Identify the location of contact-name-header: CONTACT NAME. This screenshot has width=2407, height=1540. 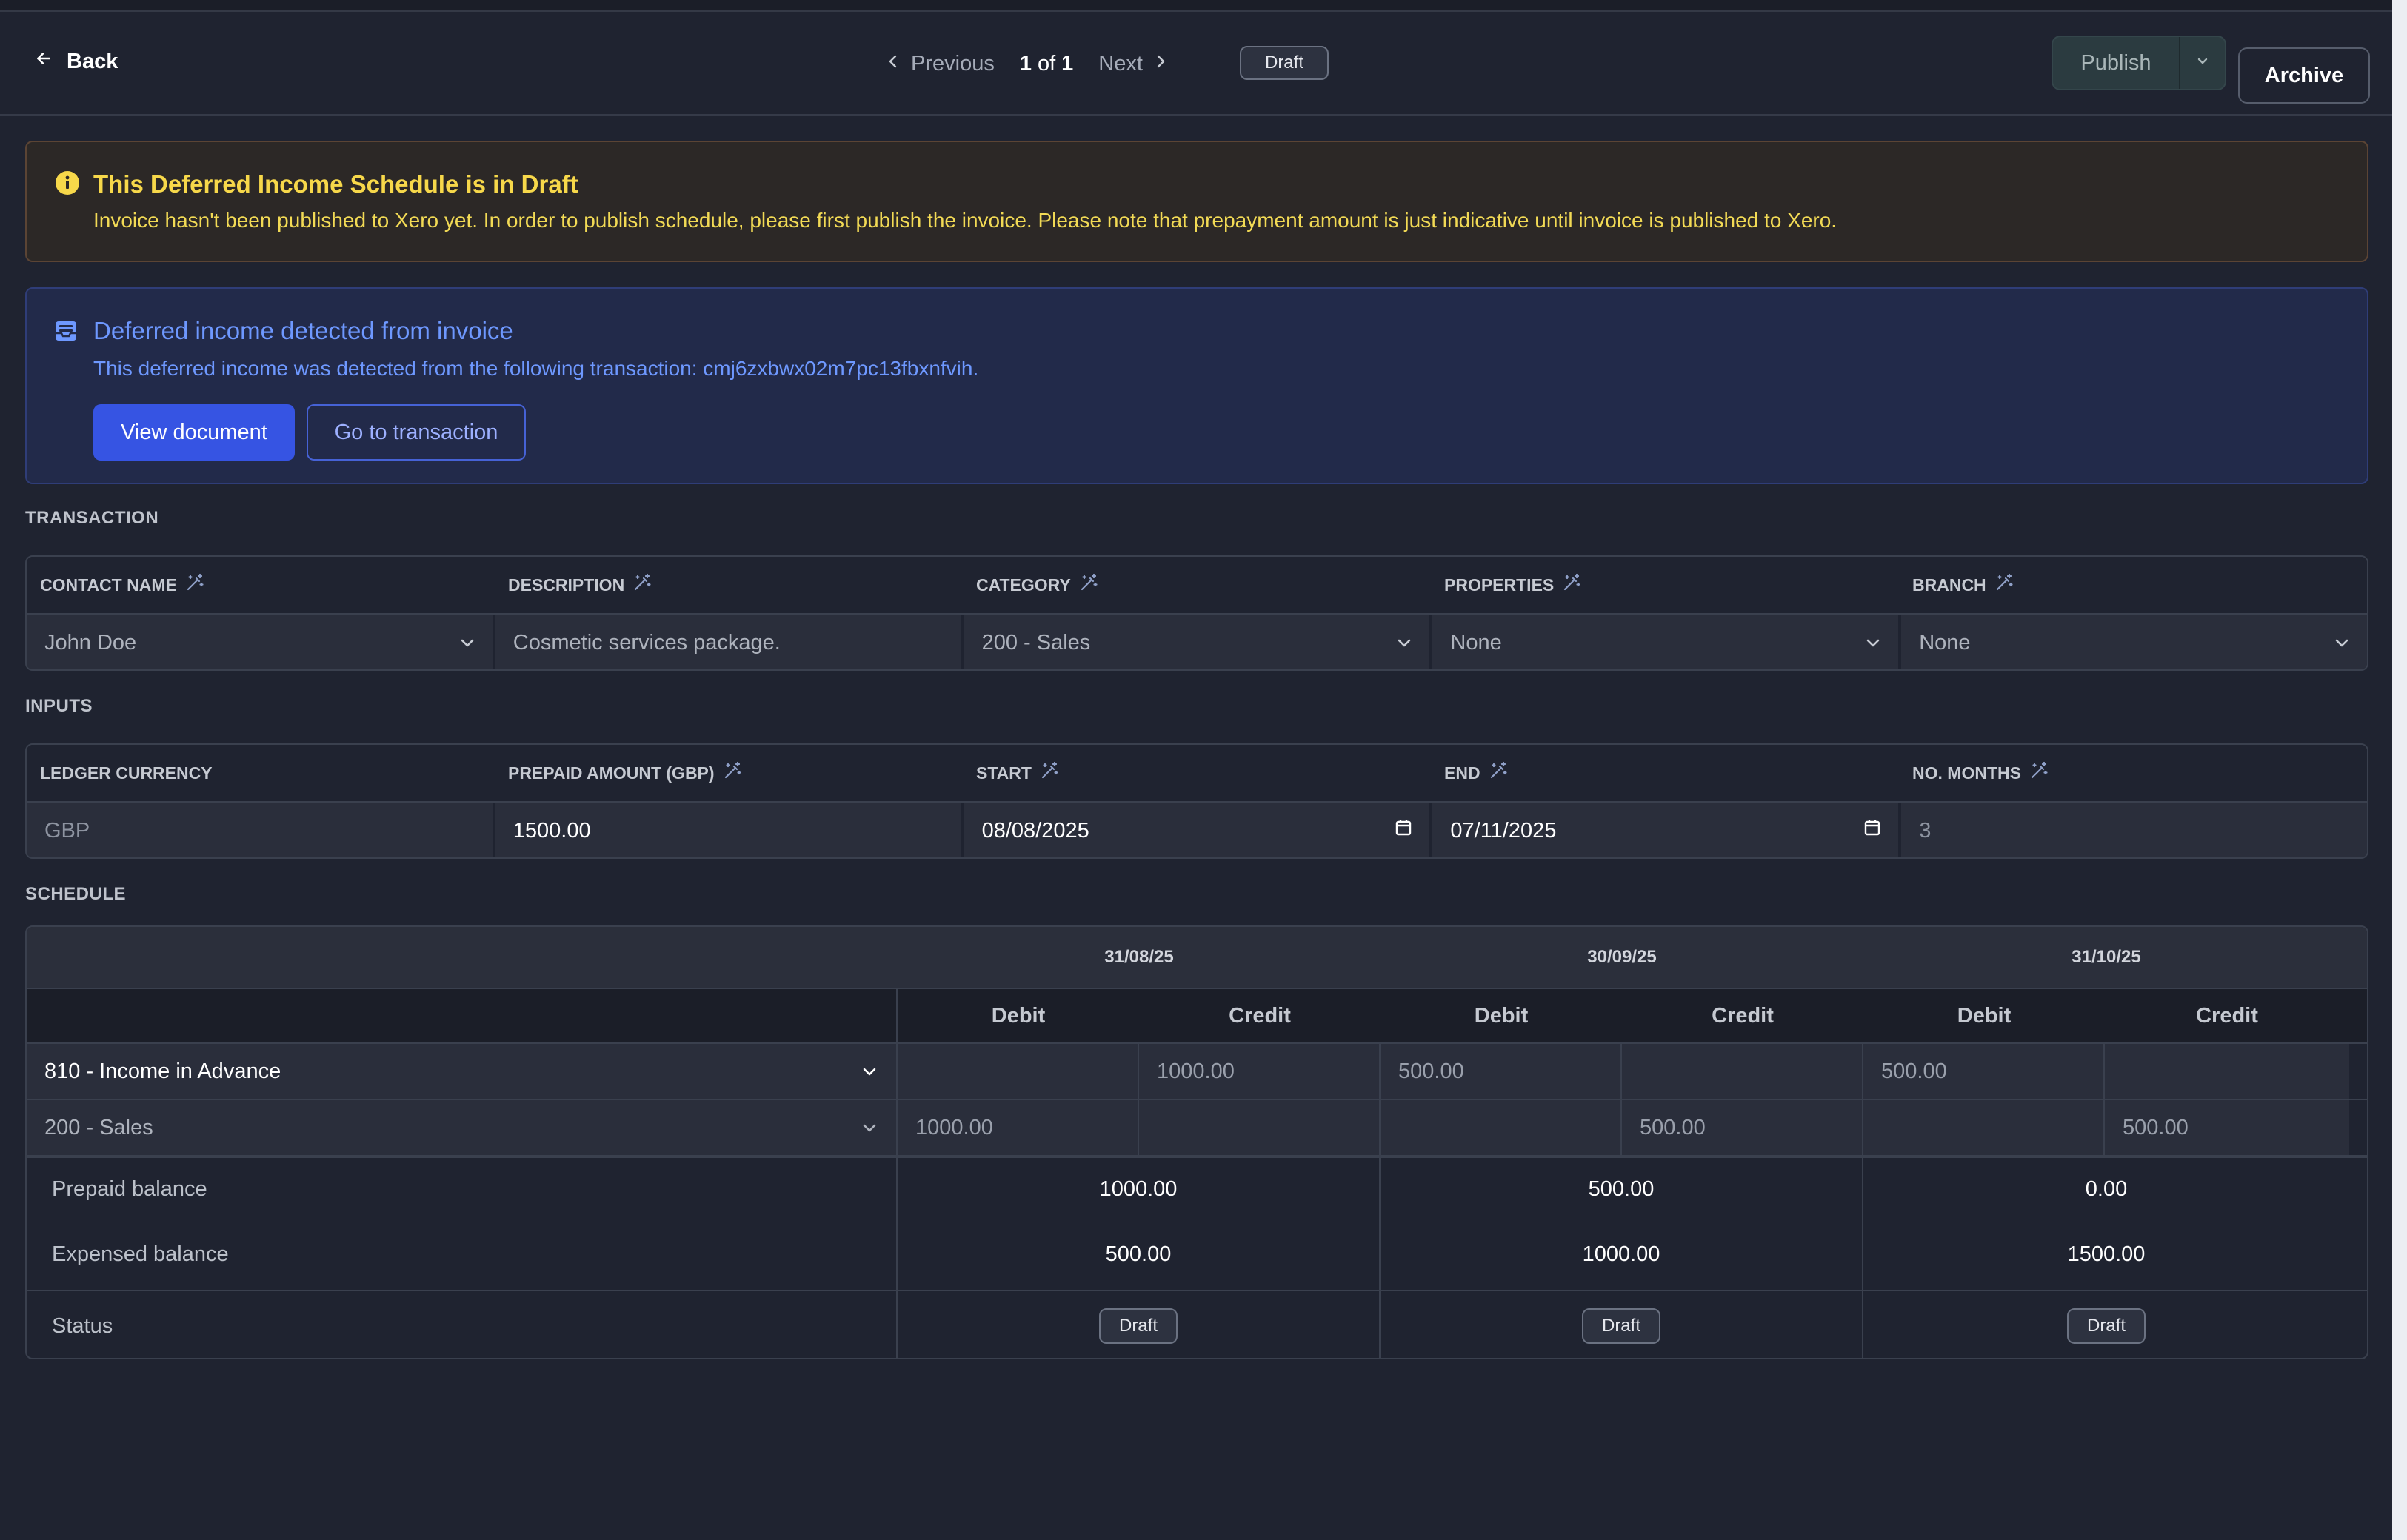
(261, 585).